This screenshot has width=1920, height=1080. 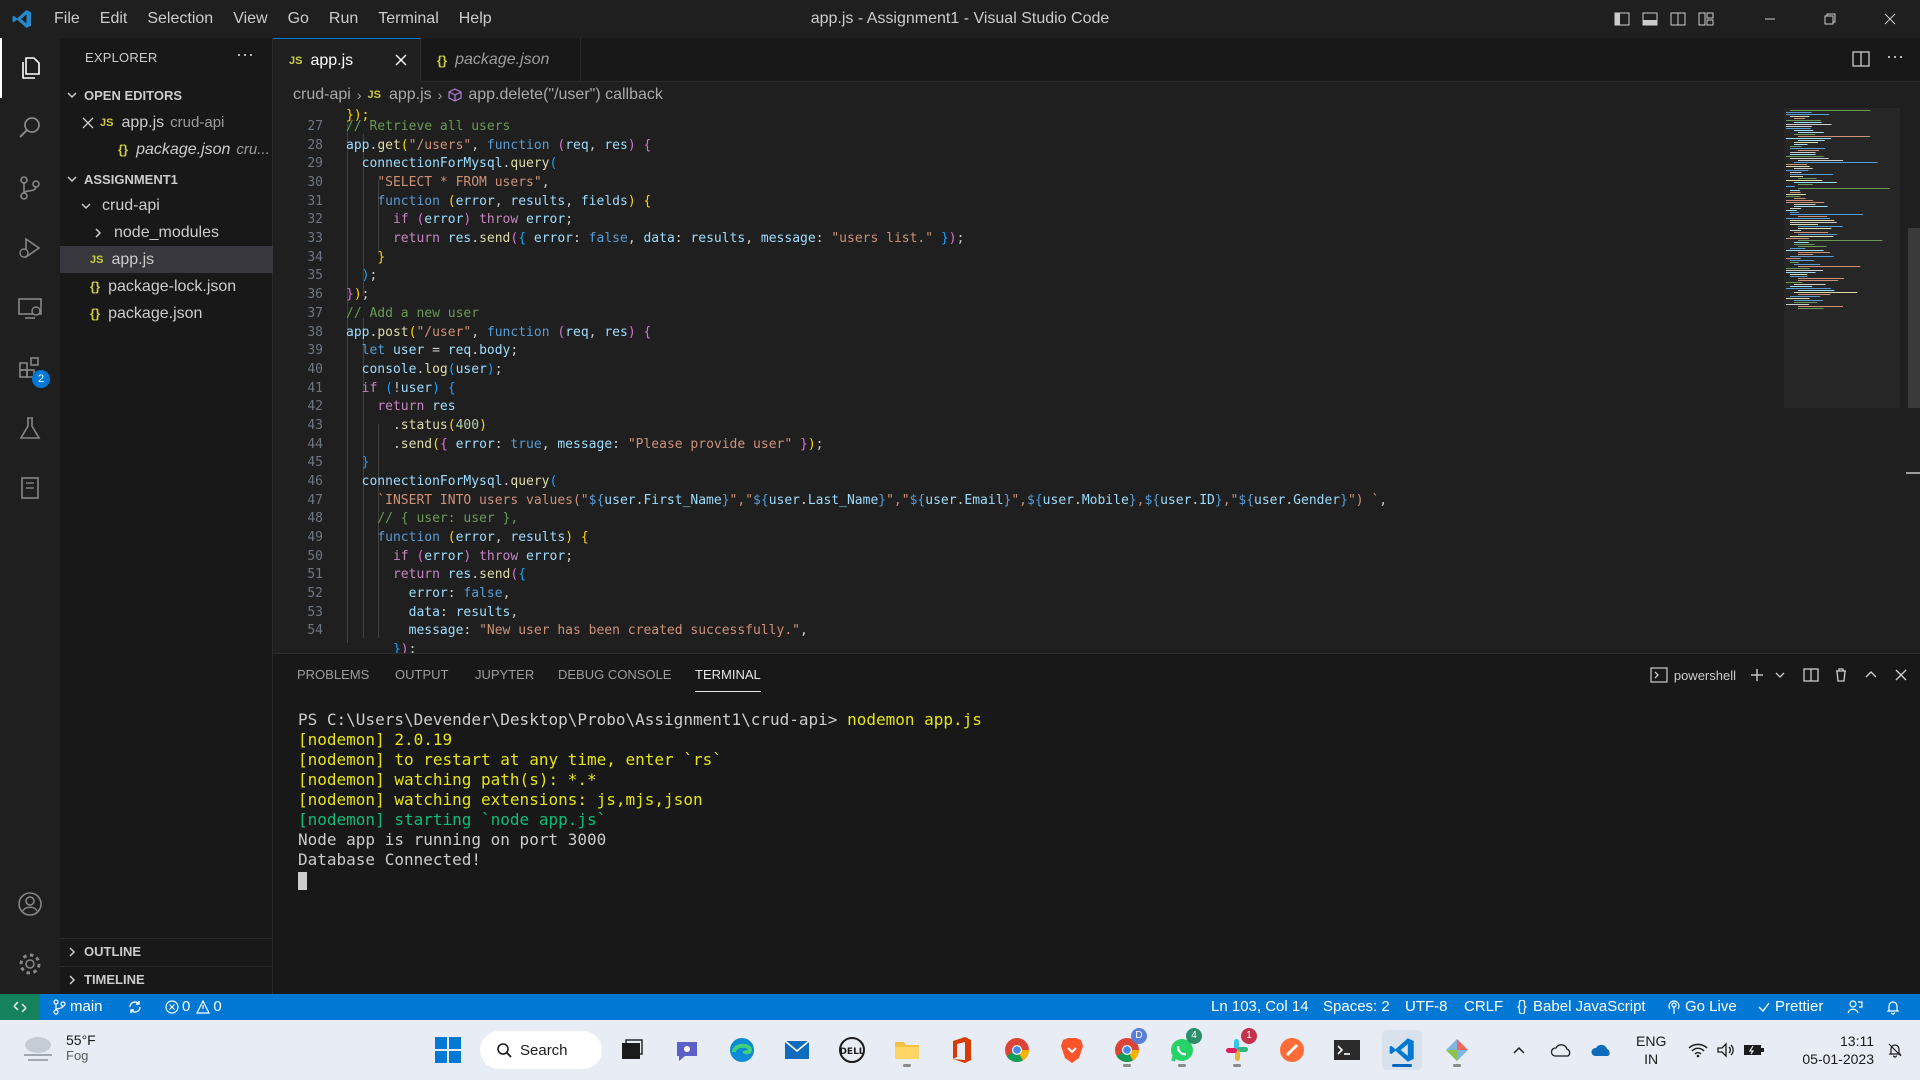 What do you see at coordinates (541, 1050) in the screenshot?
I see `taskbar-search: Search` at bounding box center [541, 1050].